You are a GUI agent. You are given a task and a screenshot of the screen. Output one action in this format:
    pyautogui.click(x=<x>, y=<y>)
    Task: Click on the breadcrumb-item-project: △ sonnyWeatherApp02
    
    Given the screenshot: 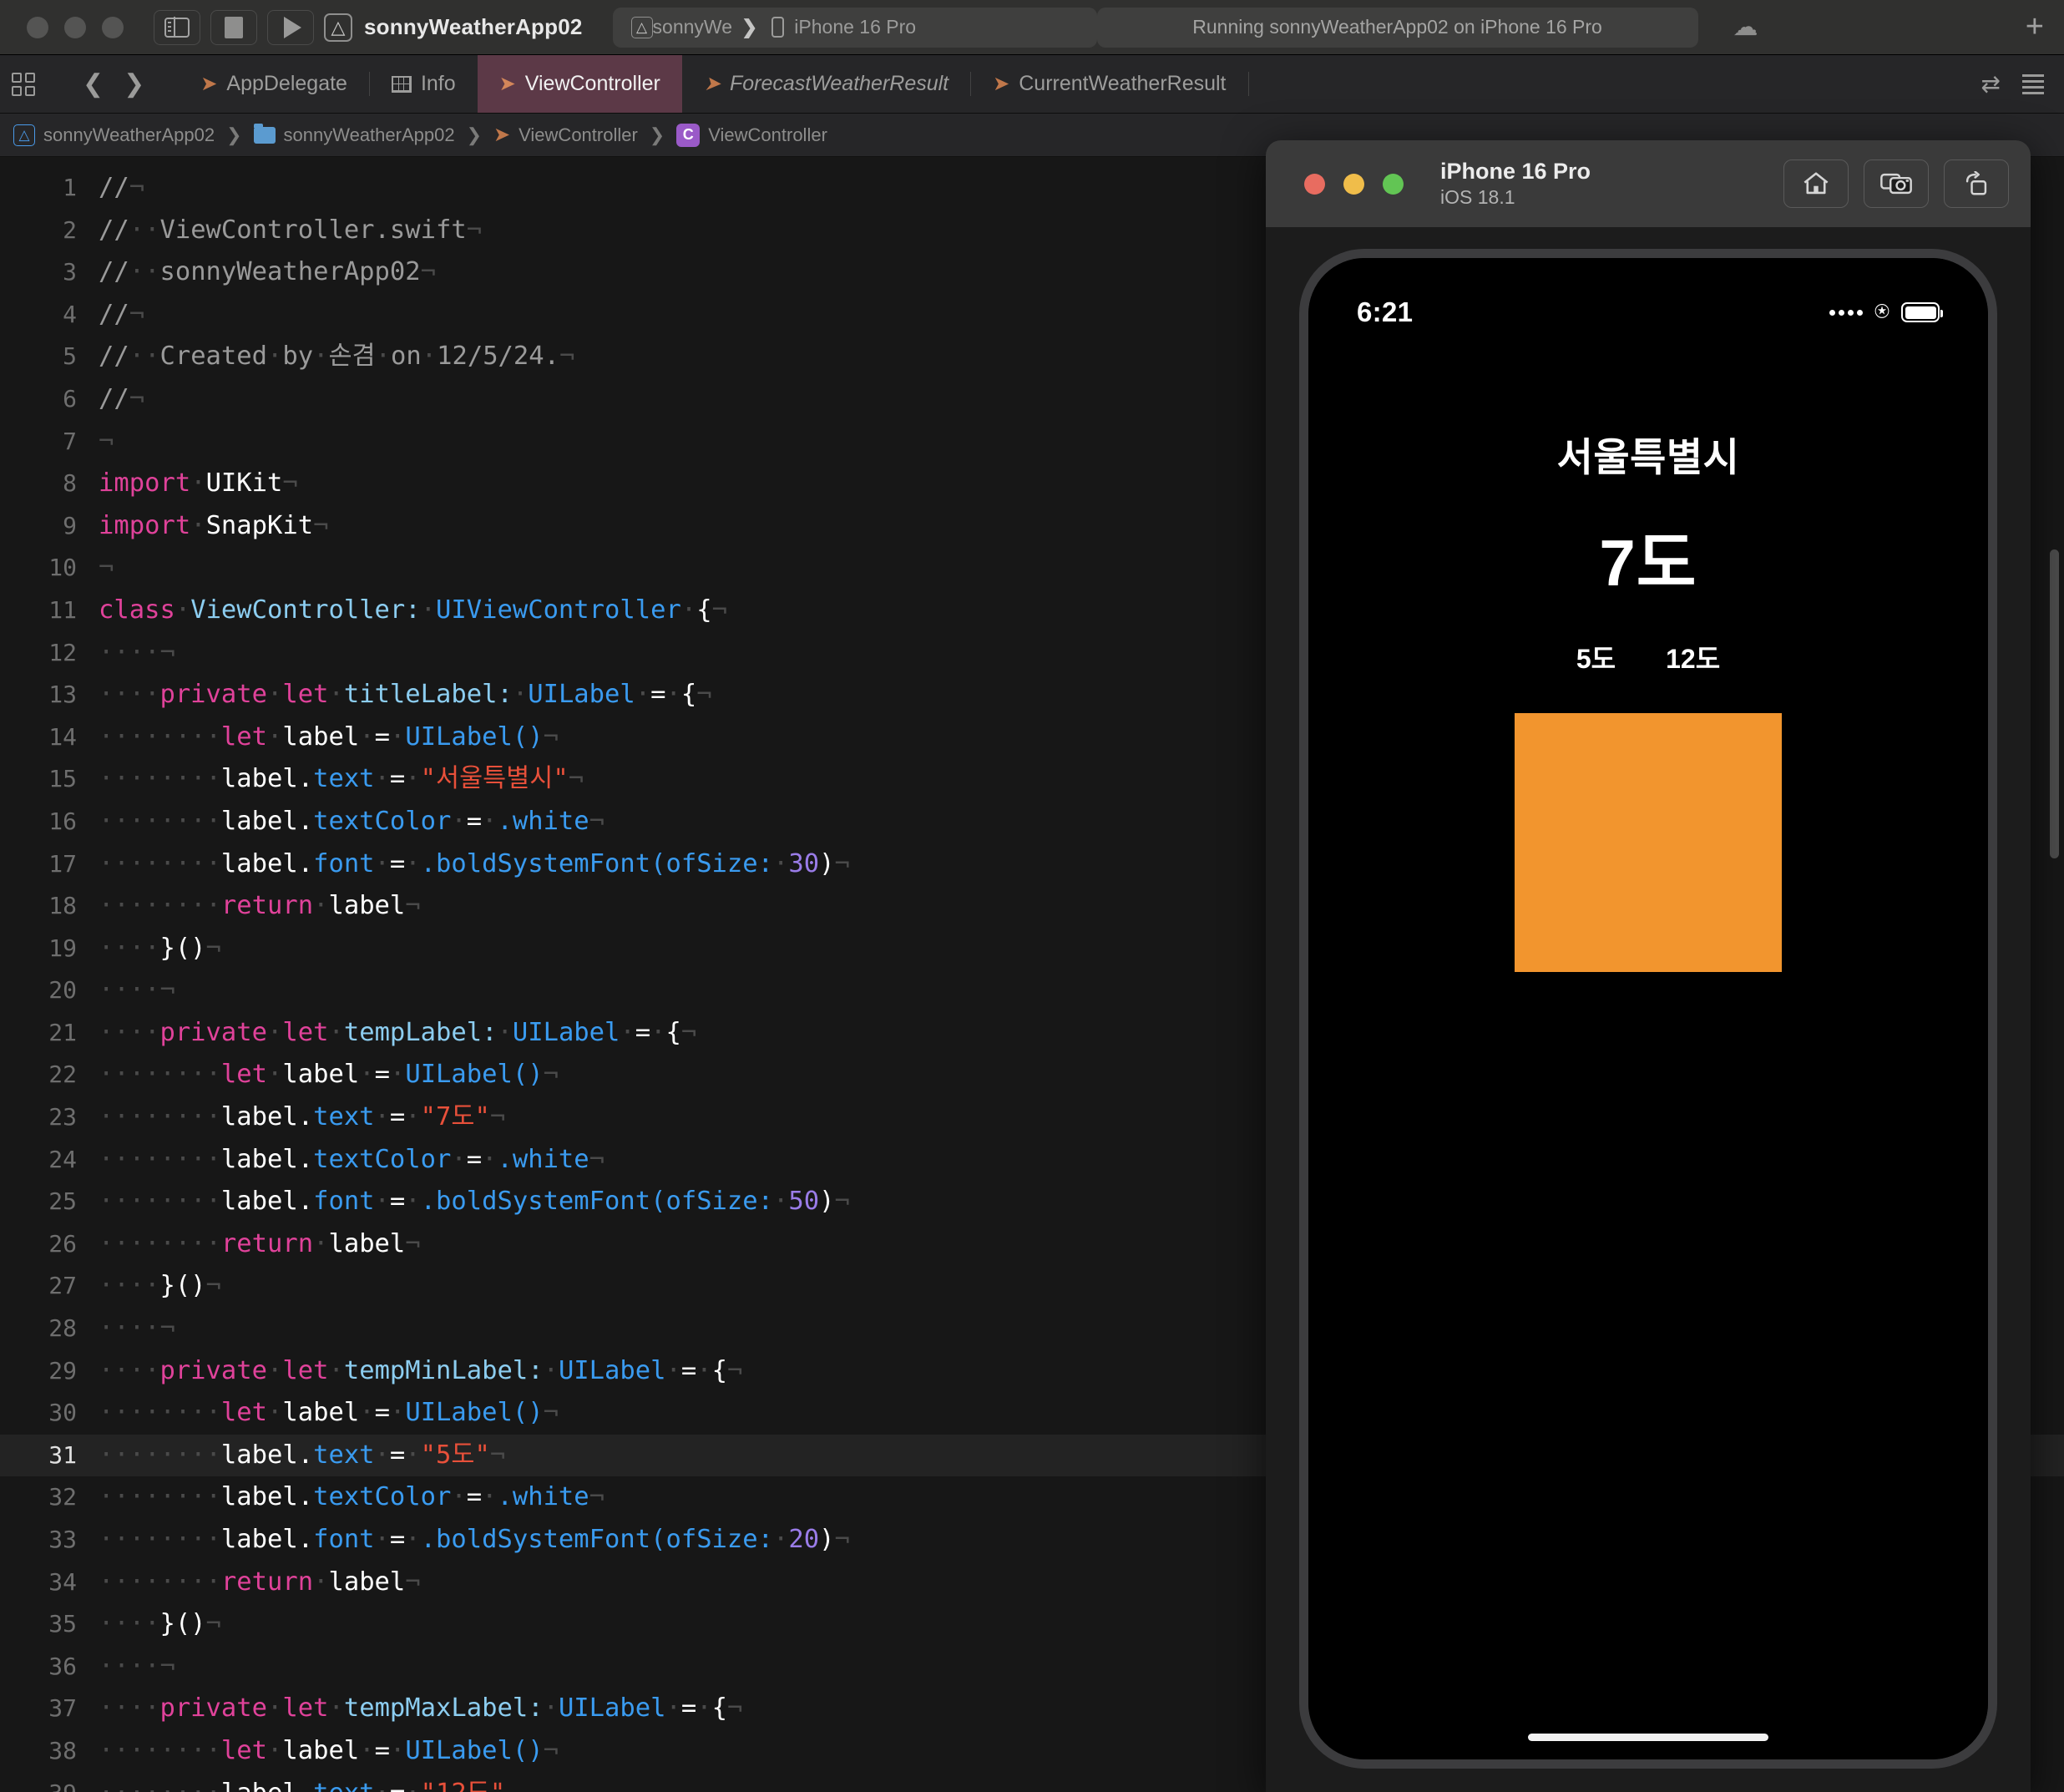 What is the action you would take?
    pyautogui.click(x=114, y=135)
    